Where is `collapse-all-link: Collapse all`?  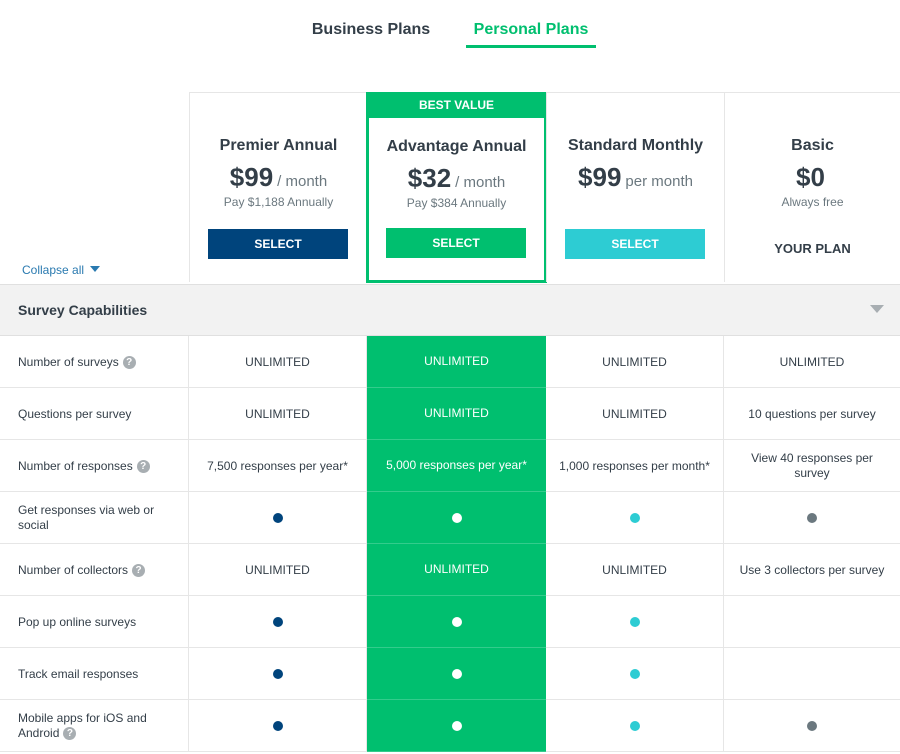
collapse-all-link: Collapse all is located at coordinates (61, 270).